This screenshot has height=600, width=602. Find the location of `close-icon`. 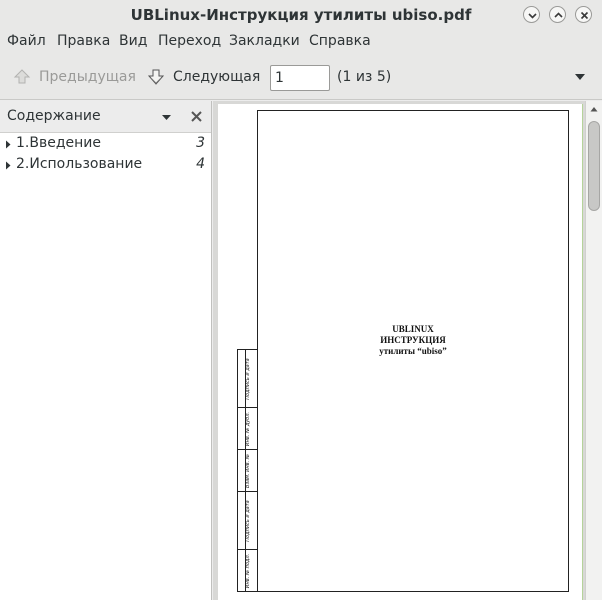

close-icon is located at coordinates (584, 15).